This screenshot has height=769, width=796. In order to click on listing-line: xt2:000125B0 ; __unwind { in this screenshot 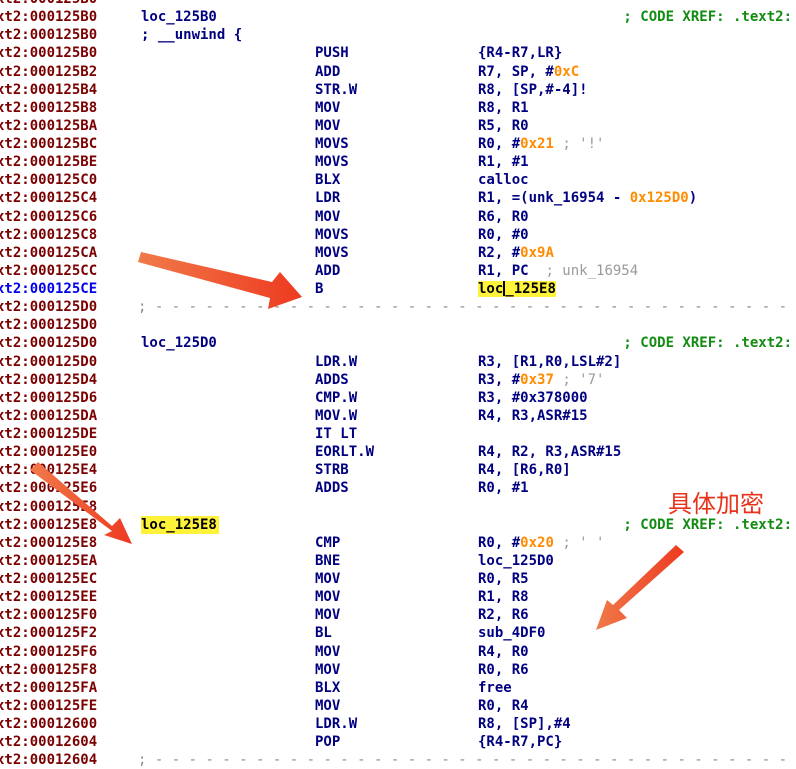, I will do `click(398, 35)`.